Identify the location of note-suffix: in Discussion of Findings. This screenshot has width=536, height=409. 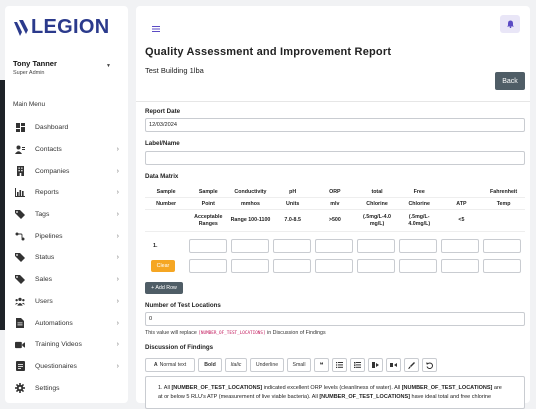
(296, 333).